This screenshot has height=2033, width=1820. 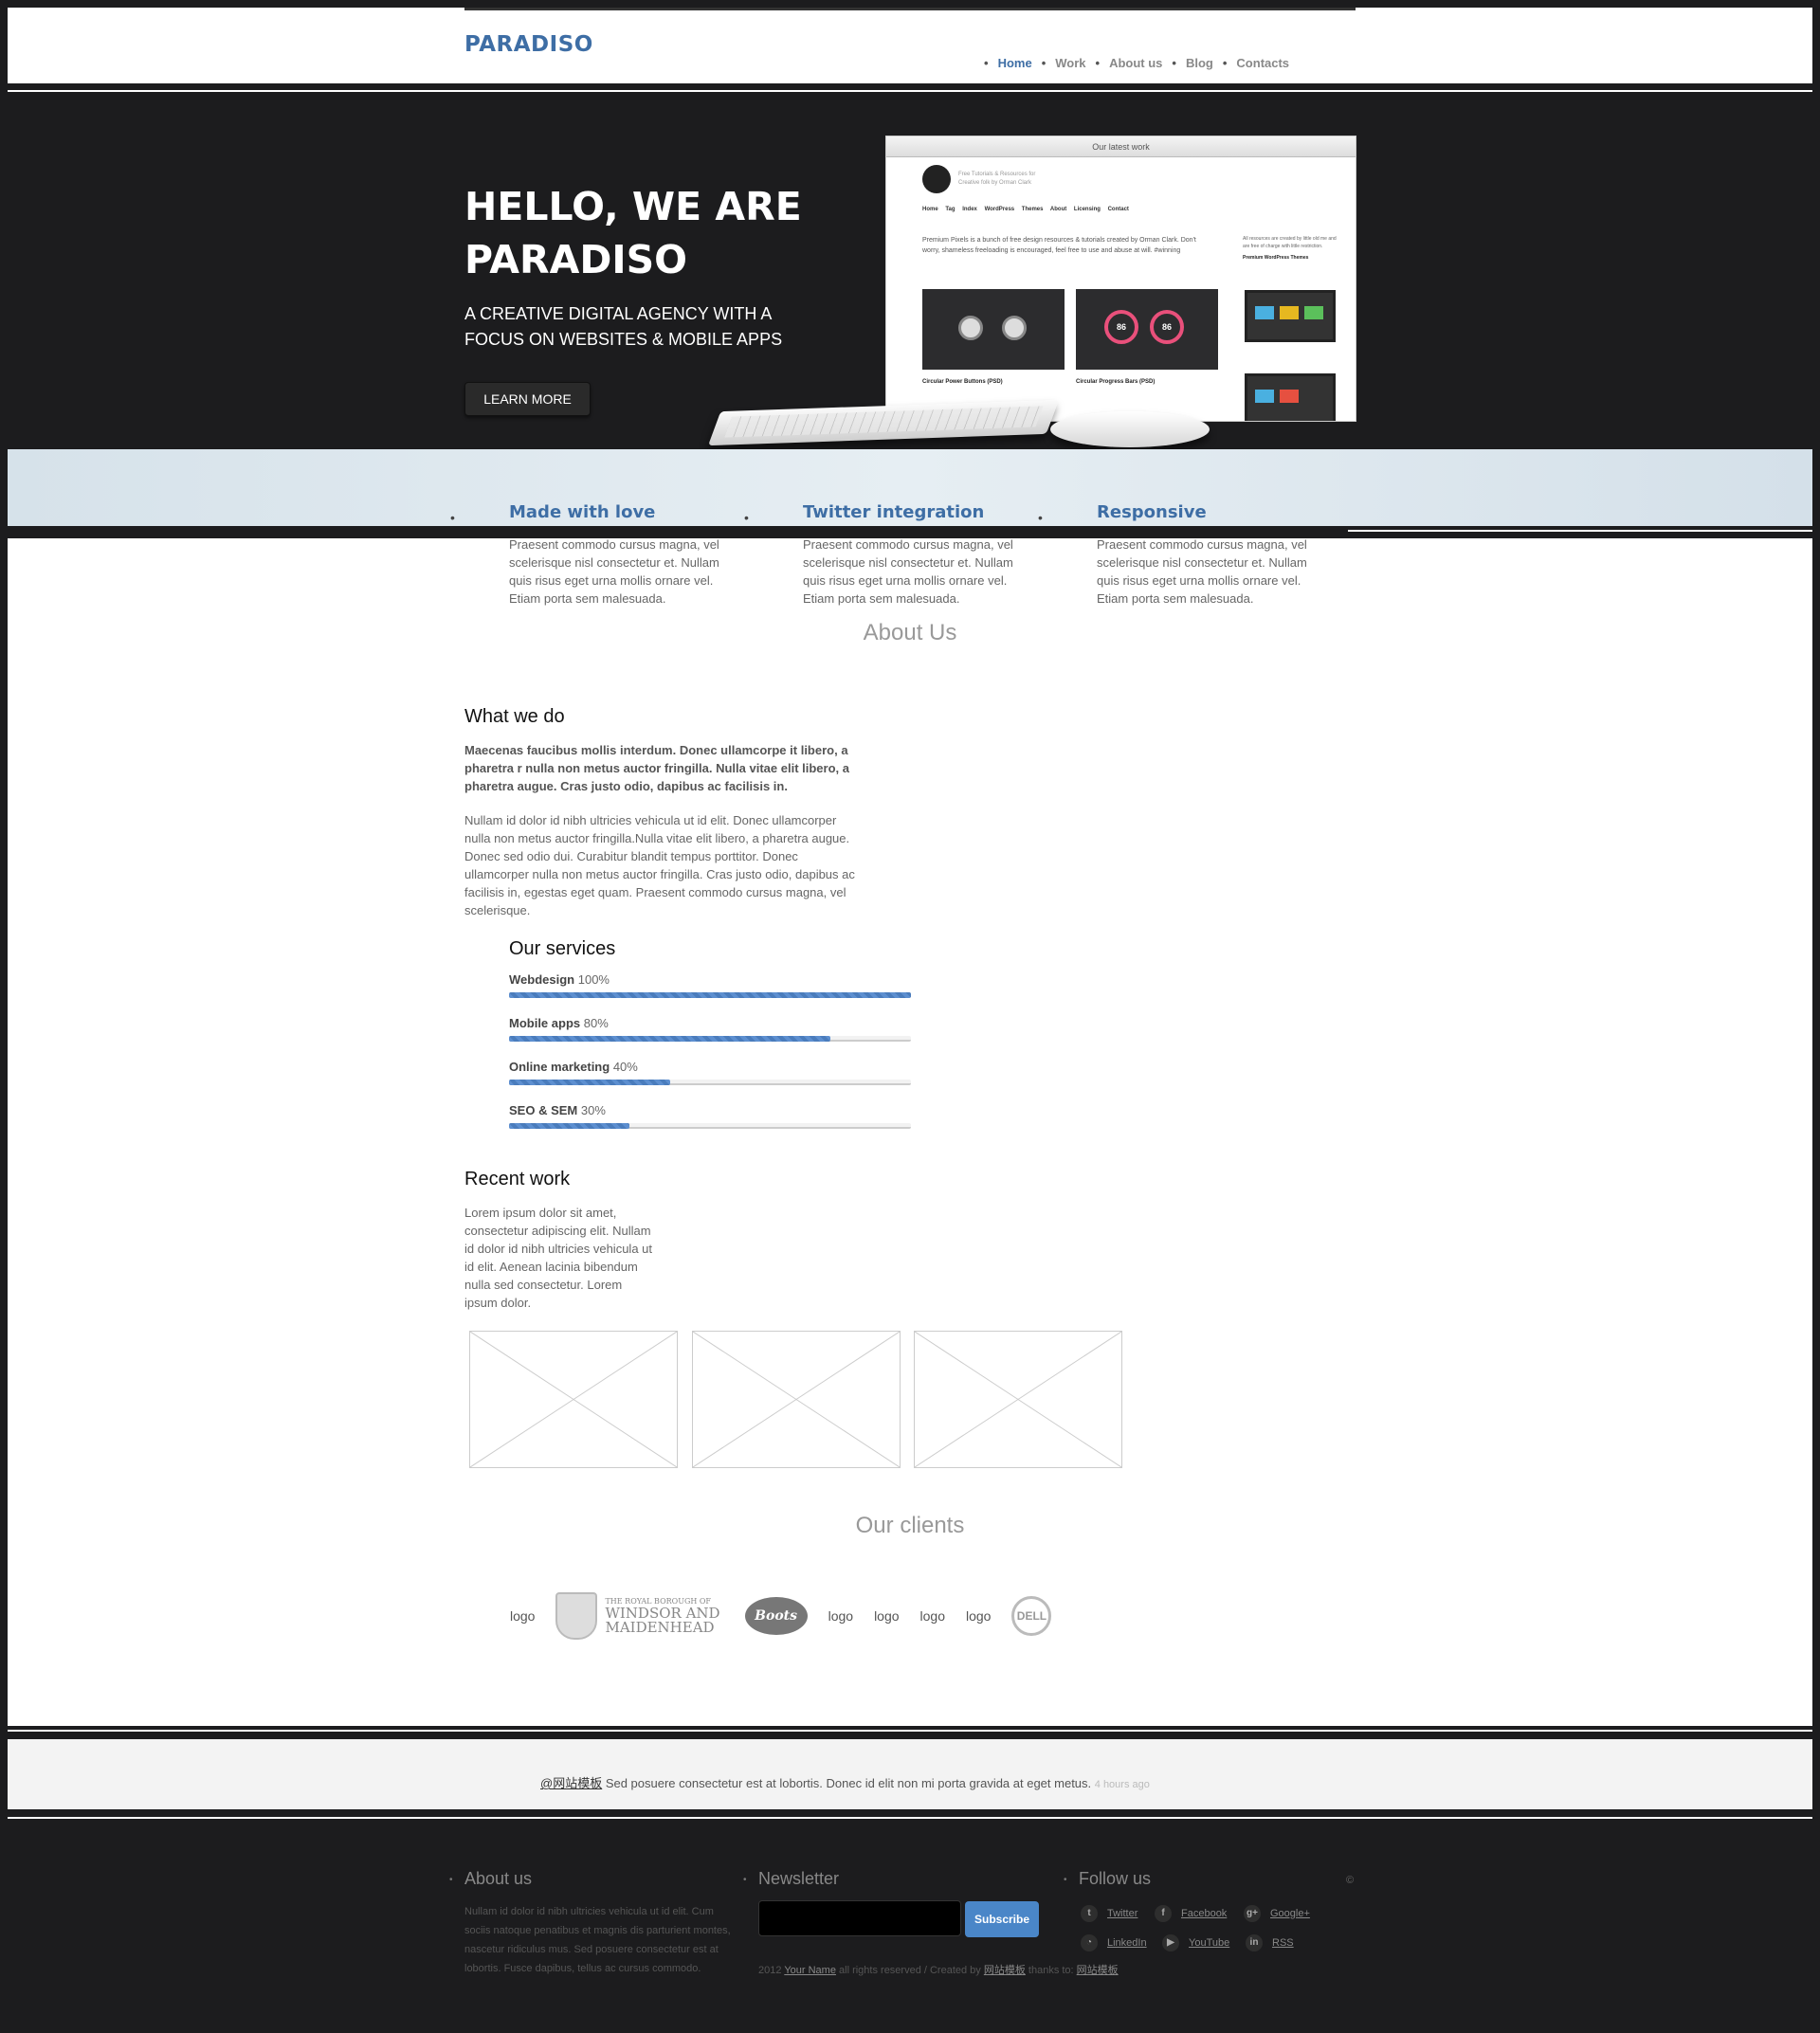 What do you see at coordinates (1109, 1913) in the screenshot?
I see `social-link-twitter: t Twitter` at bounding box center [1109, 1913].